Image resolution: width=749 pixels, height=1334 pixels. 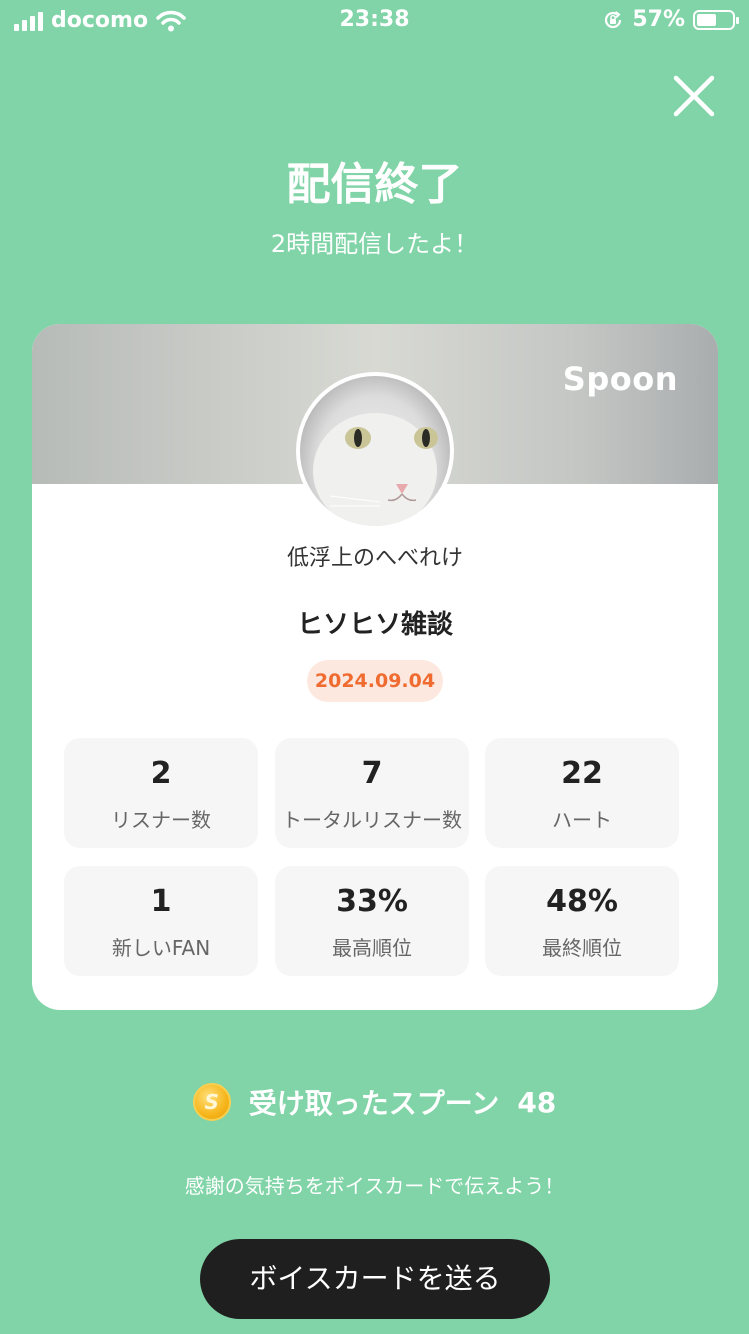 What do you see at coordinates (161, 820) in the screenshot?
I see `stat-label: リスナー数` at bounding box center [161, 820].